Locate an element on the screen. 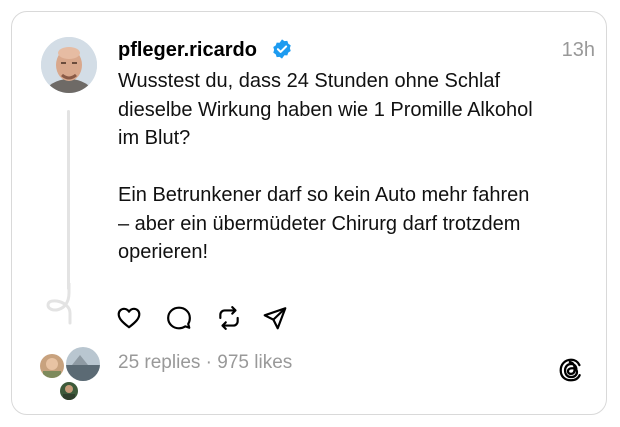 This screenshot has width=620, height=427. repost-icon is located at coordinates (229, 318).